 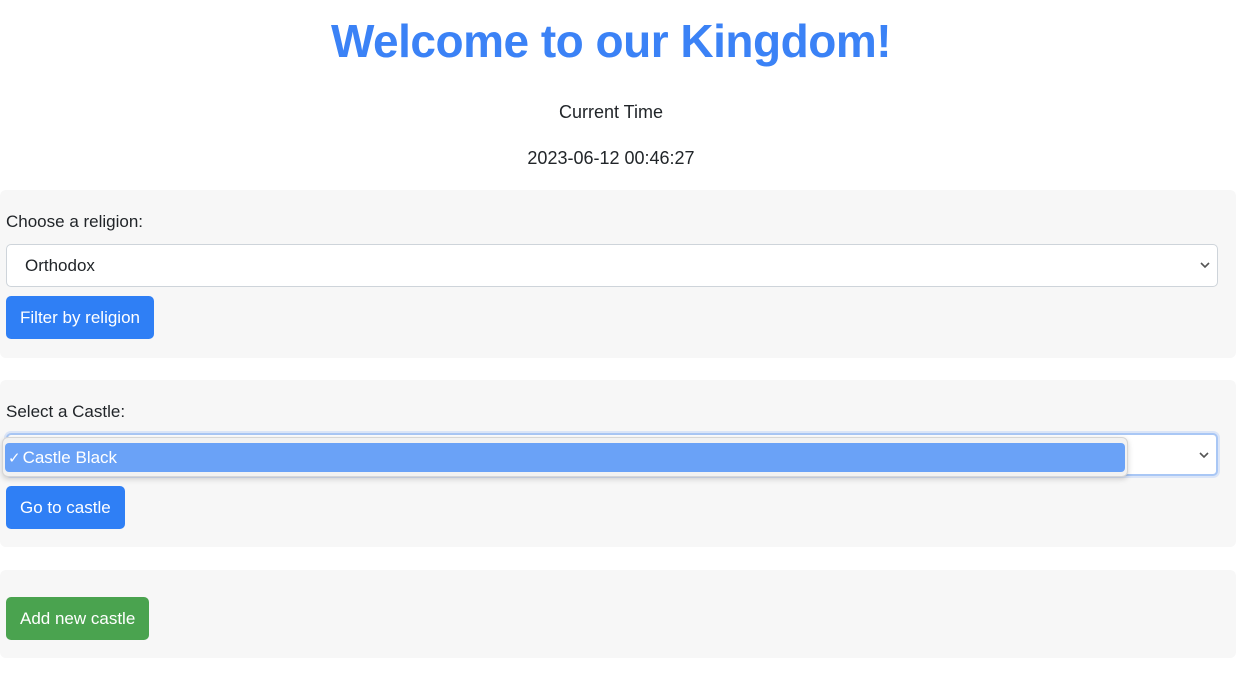 What do you see at coordinates (611, 41) in the screenshot?
I see `page-title: Welcome to our Kingdom!` at bounding box center [611, 41].